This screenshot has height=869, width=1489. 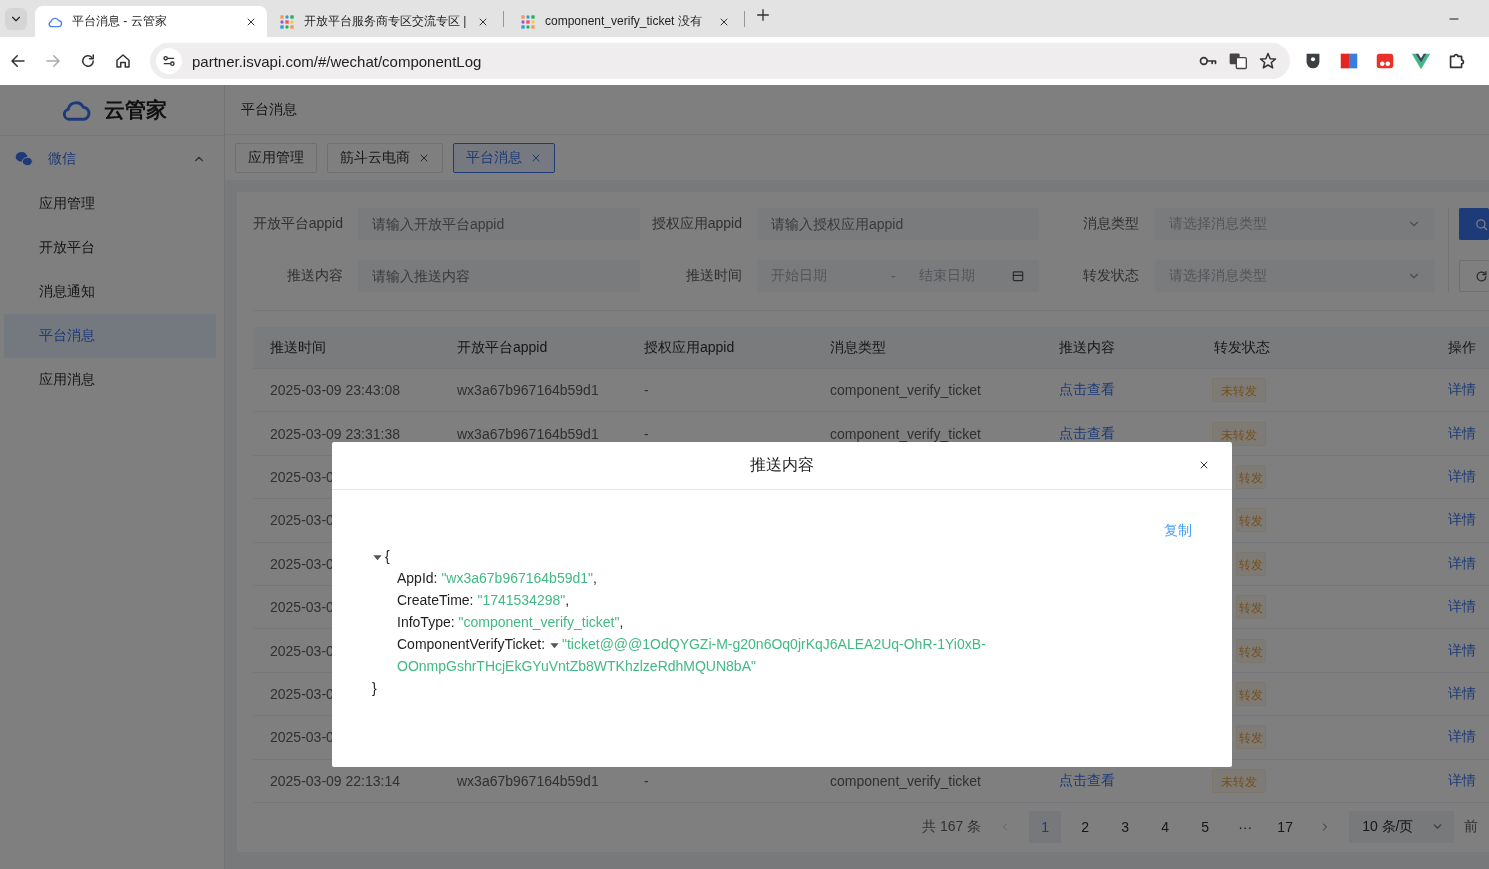 What do you see at coordinates (276, 157) in the screenshot?
I see `page-tab: 应用管理` at bounding box center [276, 157].